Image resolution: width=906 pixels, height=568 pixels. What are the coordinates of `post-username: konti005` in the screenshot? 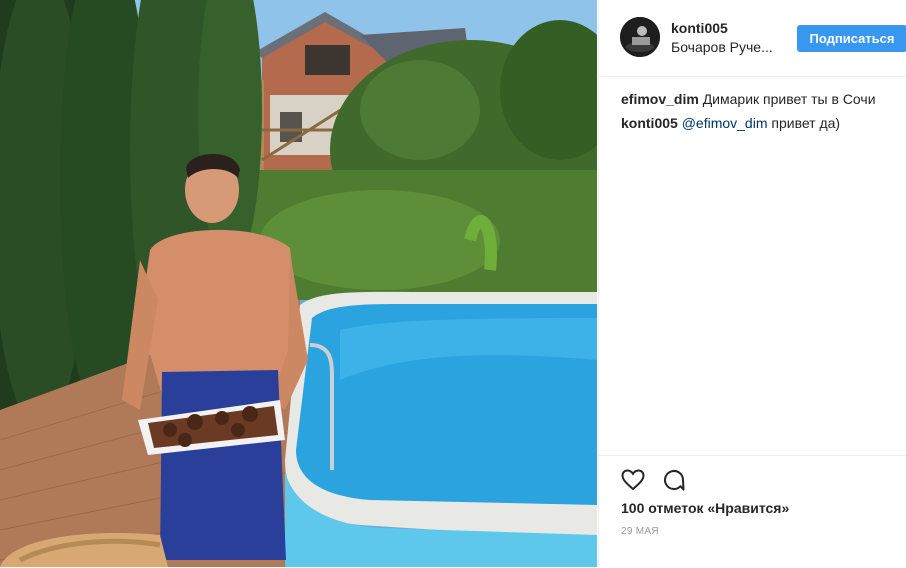 It's located at (699, 28).